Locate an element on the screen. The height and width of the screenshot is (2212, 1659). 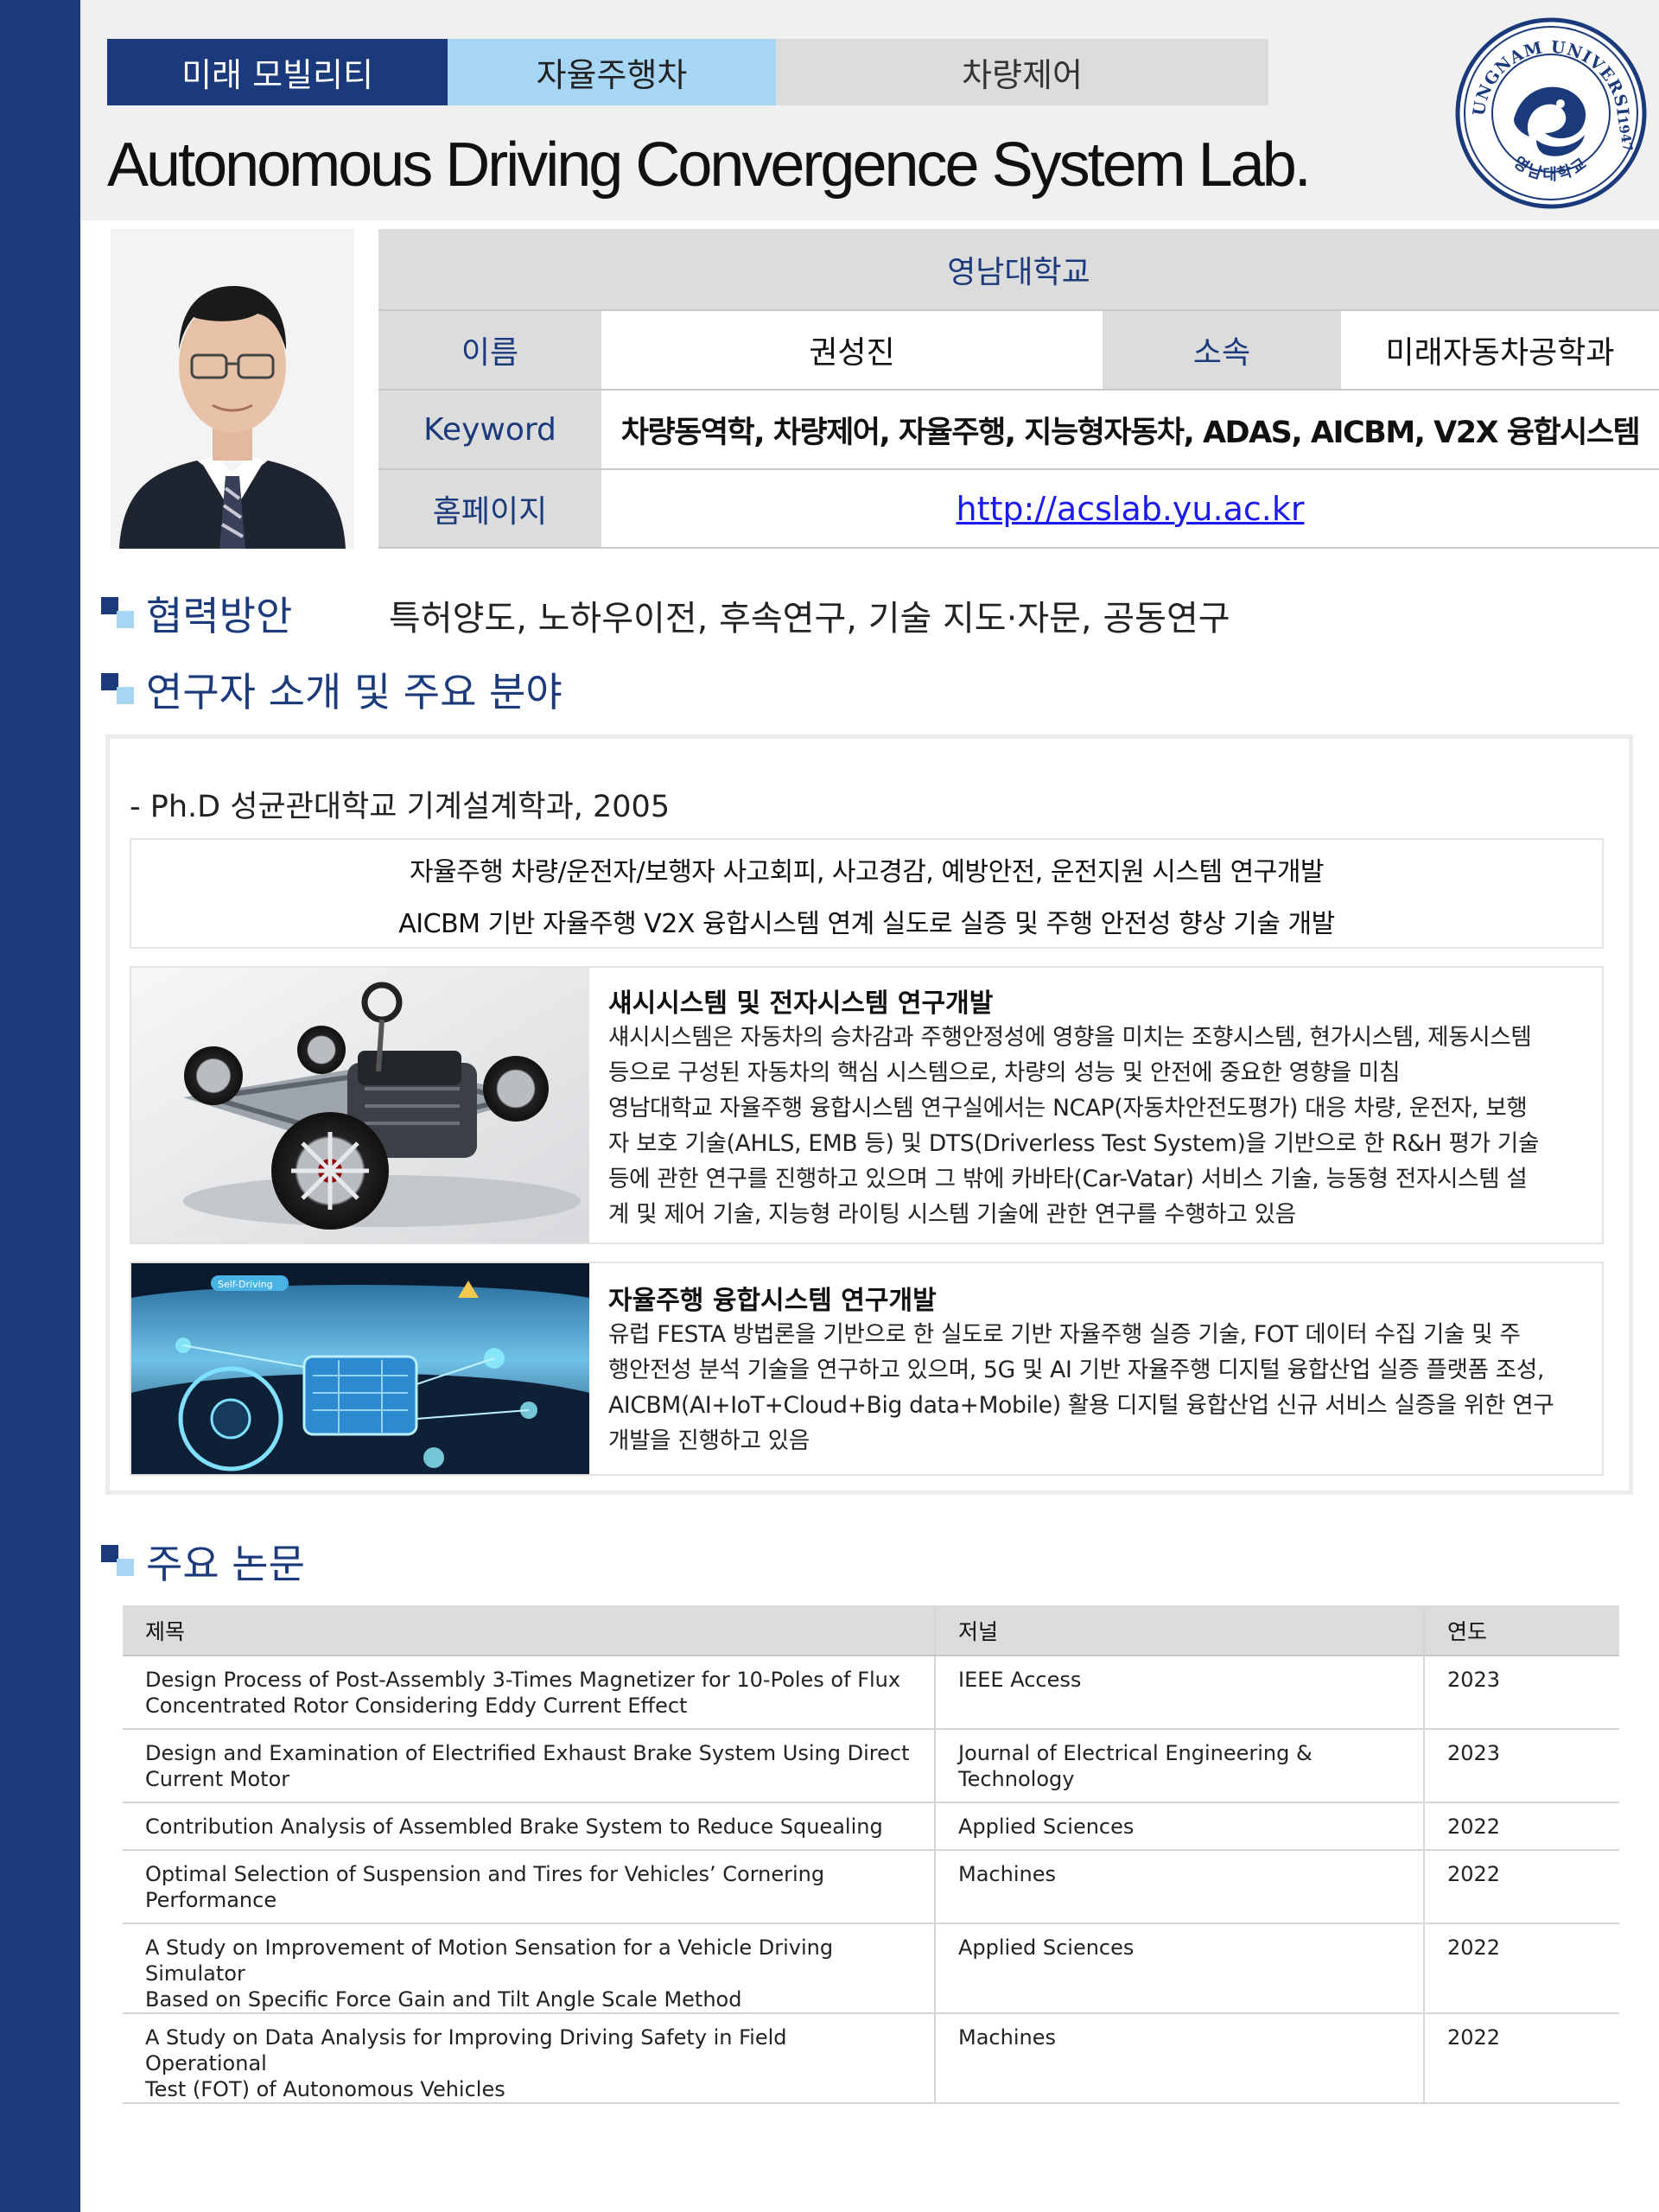
feature-chassis-title: 섀시시스템 및 전자시스템 연구개발 is located at coordinates (801, 1003).